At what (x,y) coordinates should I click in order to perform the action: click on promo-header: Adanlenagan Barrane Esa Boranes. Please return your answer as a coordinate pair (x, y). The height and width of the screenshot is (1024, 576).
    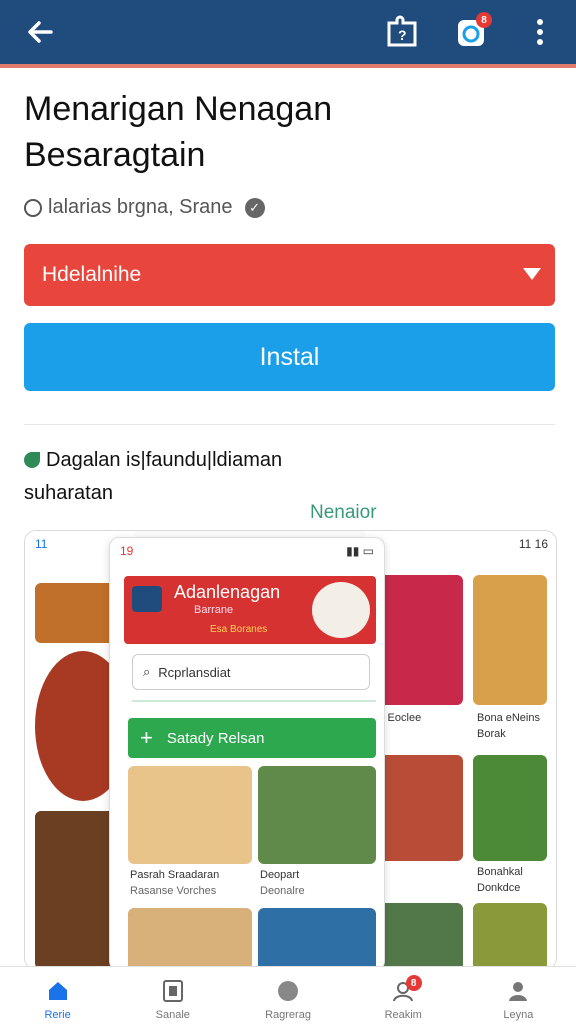
    Looking at the image, I should click on (250, 610).